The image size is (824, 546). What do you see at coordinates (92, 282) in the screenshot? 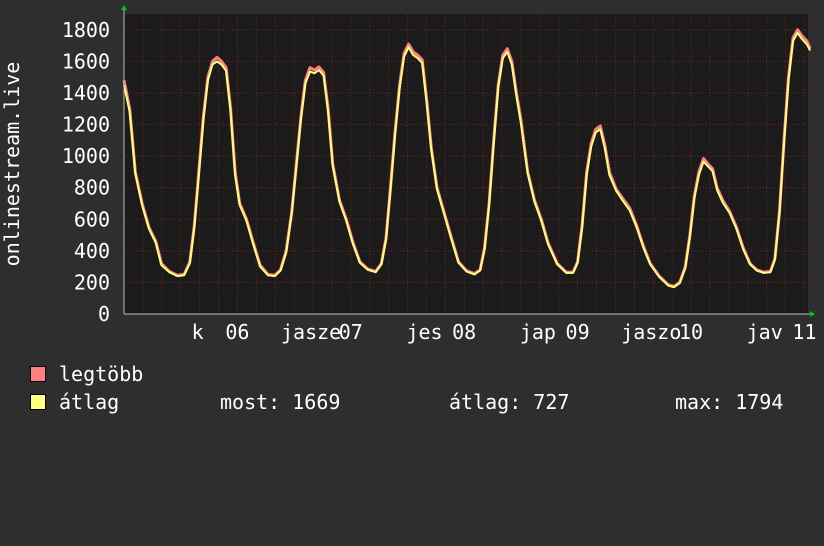
I see `y-tick-label: 200` at bounding box center [92, 282].